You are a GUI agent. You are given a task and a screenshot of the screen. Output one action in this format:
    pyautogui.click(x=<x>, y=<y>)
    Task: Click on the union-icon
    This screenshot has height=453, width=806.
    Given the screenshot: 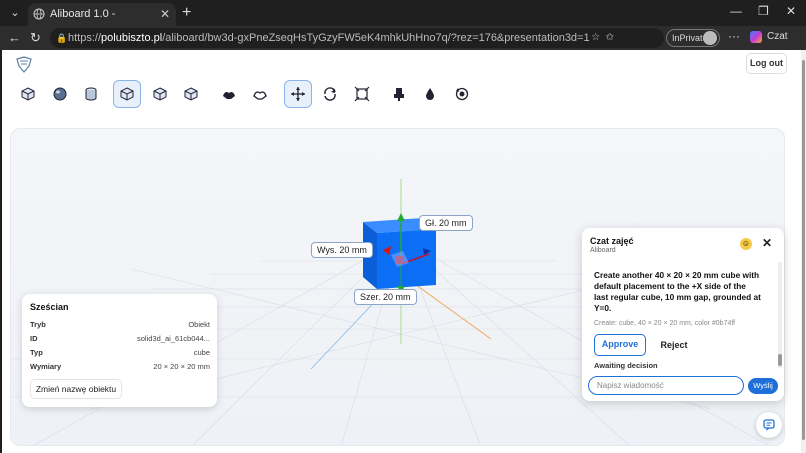 What is the action you would take?
    pyautogui.click(x=229, y=95)
    